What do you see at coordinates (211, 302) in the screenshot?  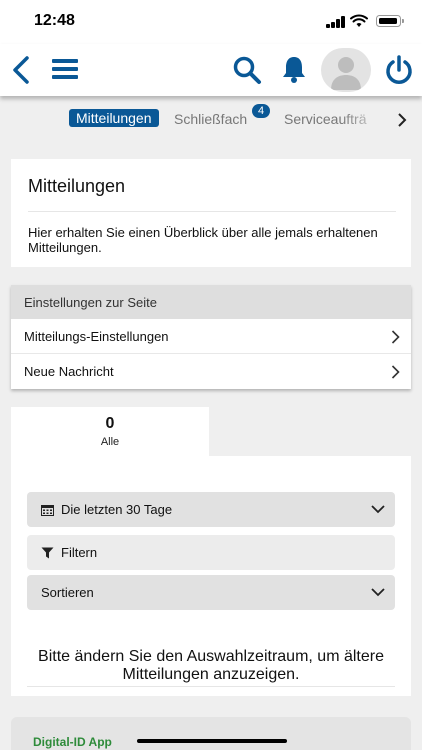 I see `settings-heading: Einstellungen zur Seite` at bounding box center [211, 302].